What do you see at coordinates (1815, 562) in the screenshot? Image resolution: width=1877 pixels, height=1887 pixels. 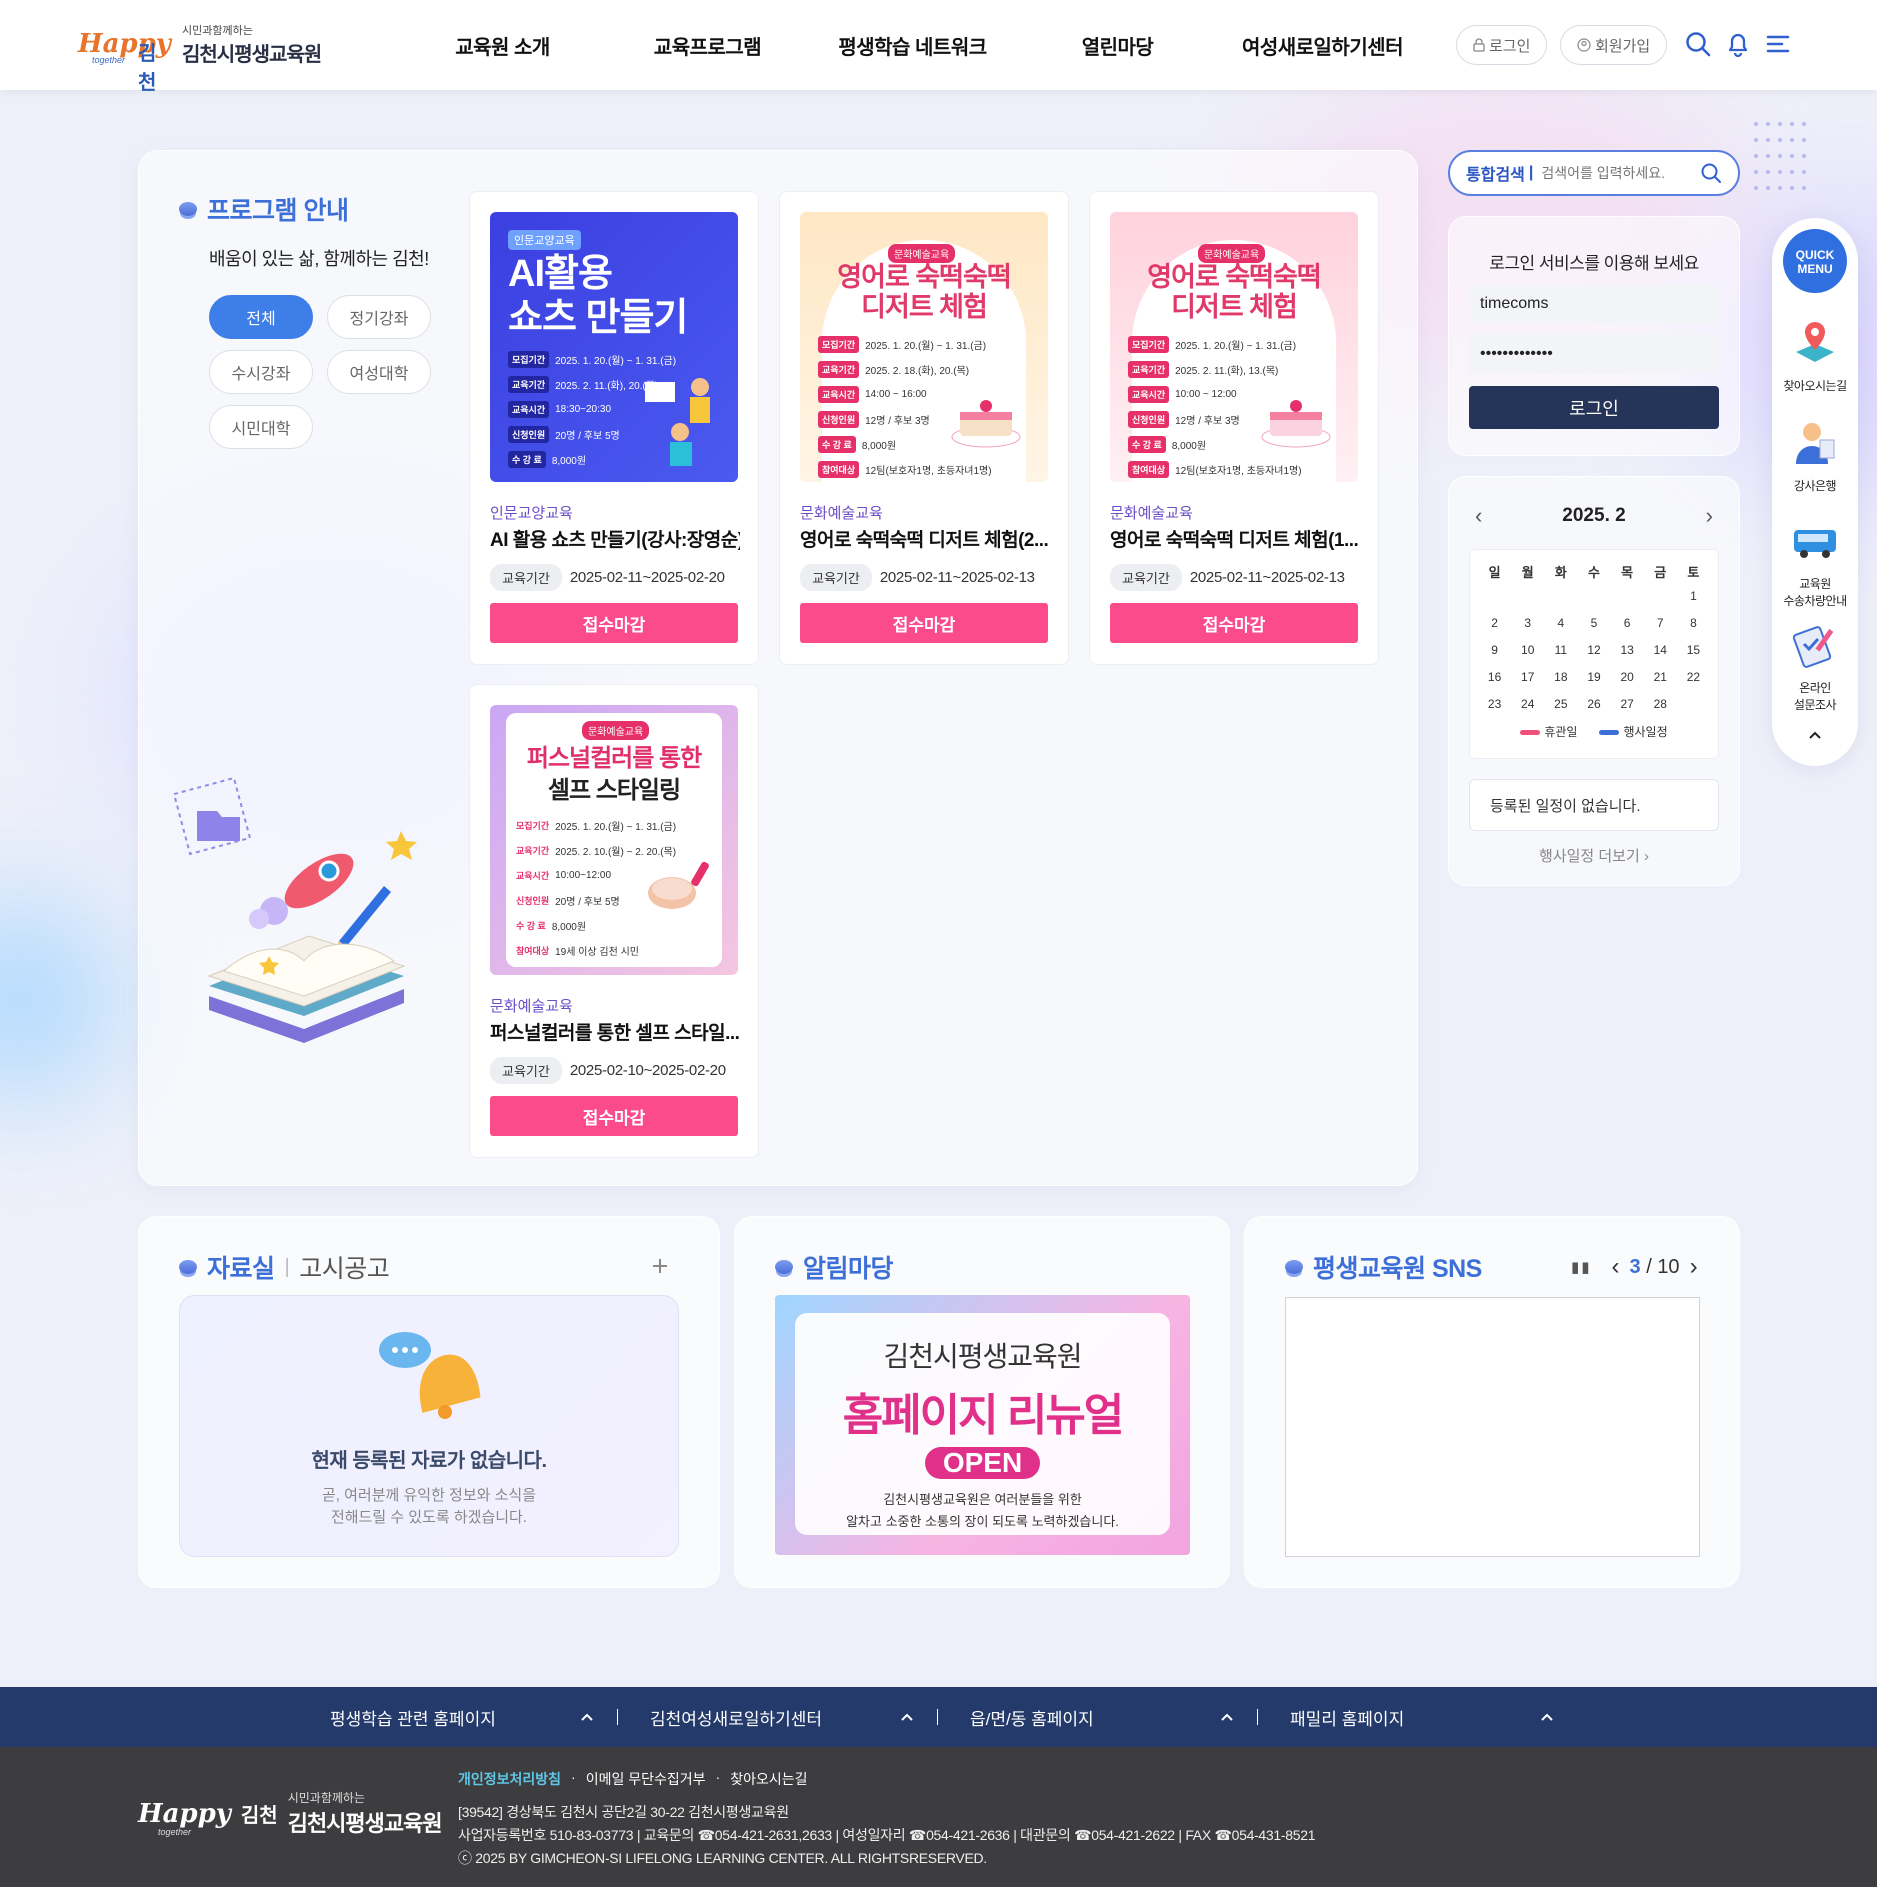 I see `quick-item-shuttle: 교육원 수송차량안내` at bounding box center [1815, 562].